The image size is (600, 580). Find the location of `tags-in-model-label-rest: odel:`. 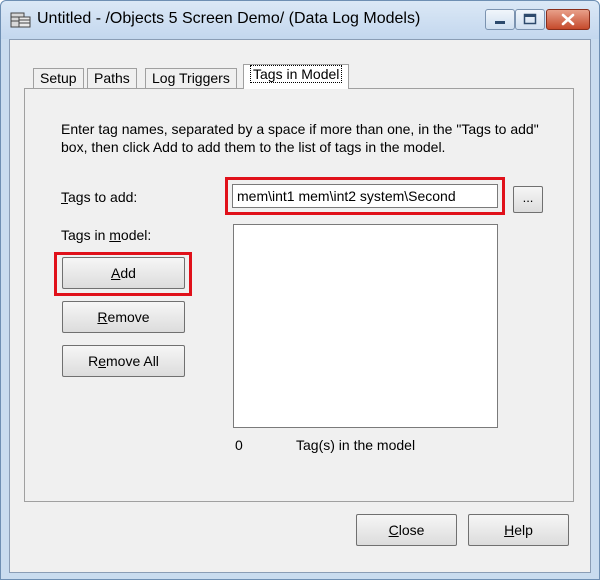

tags-in-model-label-rest: odel: is located at coordinates (136, 235).